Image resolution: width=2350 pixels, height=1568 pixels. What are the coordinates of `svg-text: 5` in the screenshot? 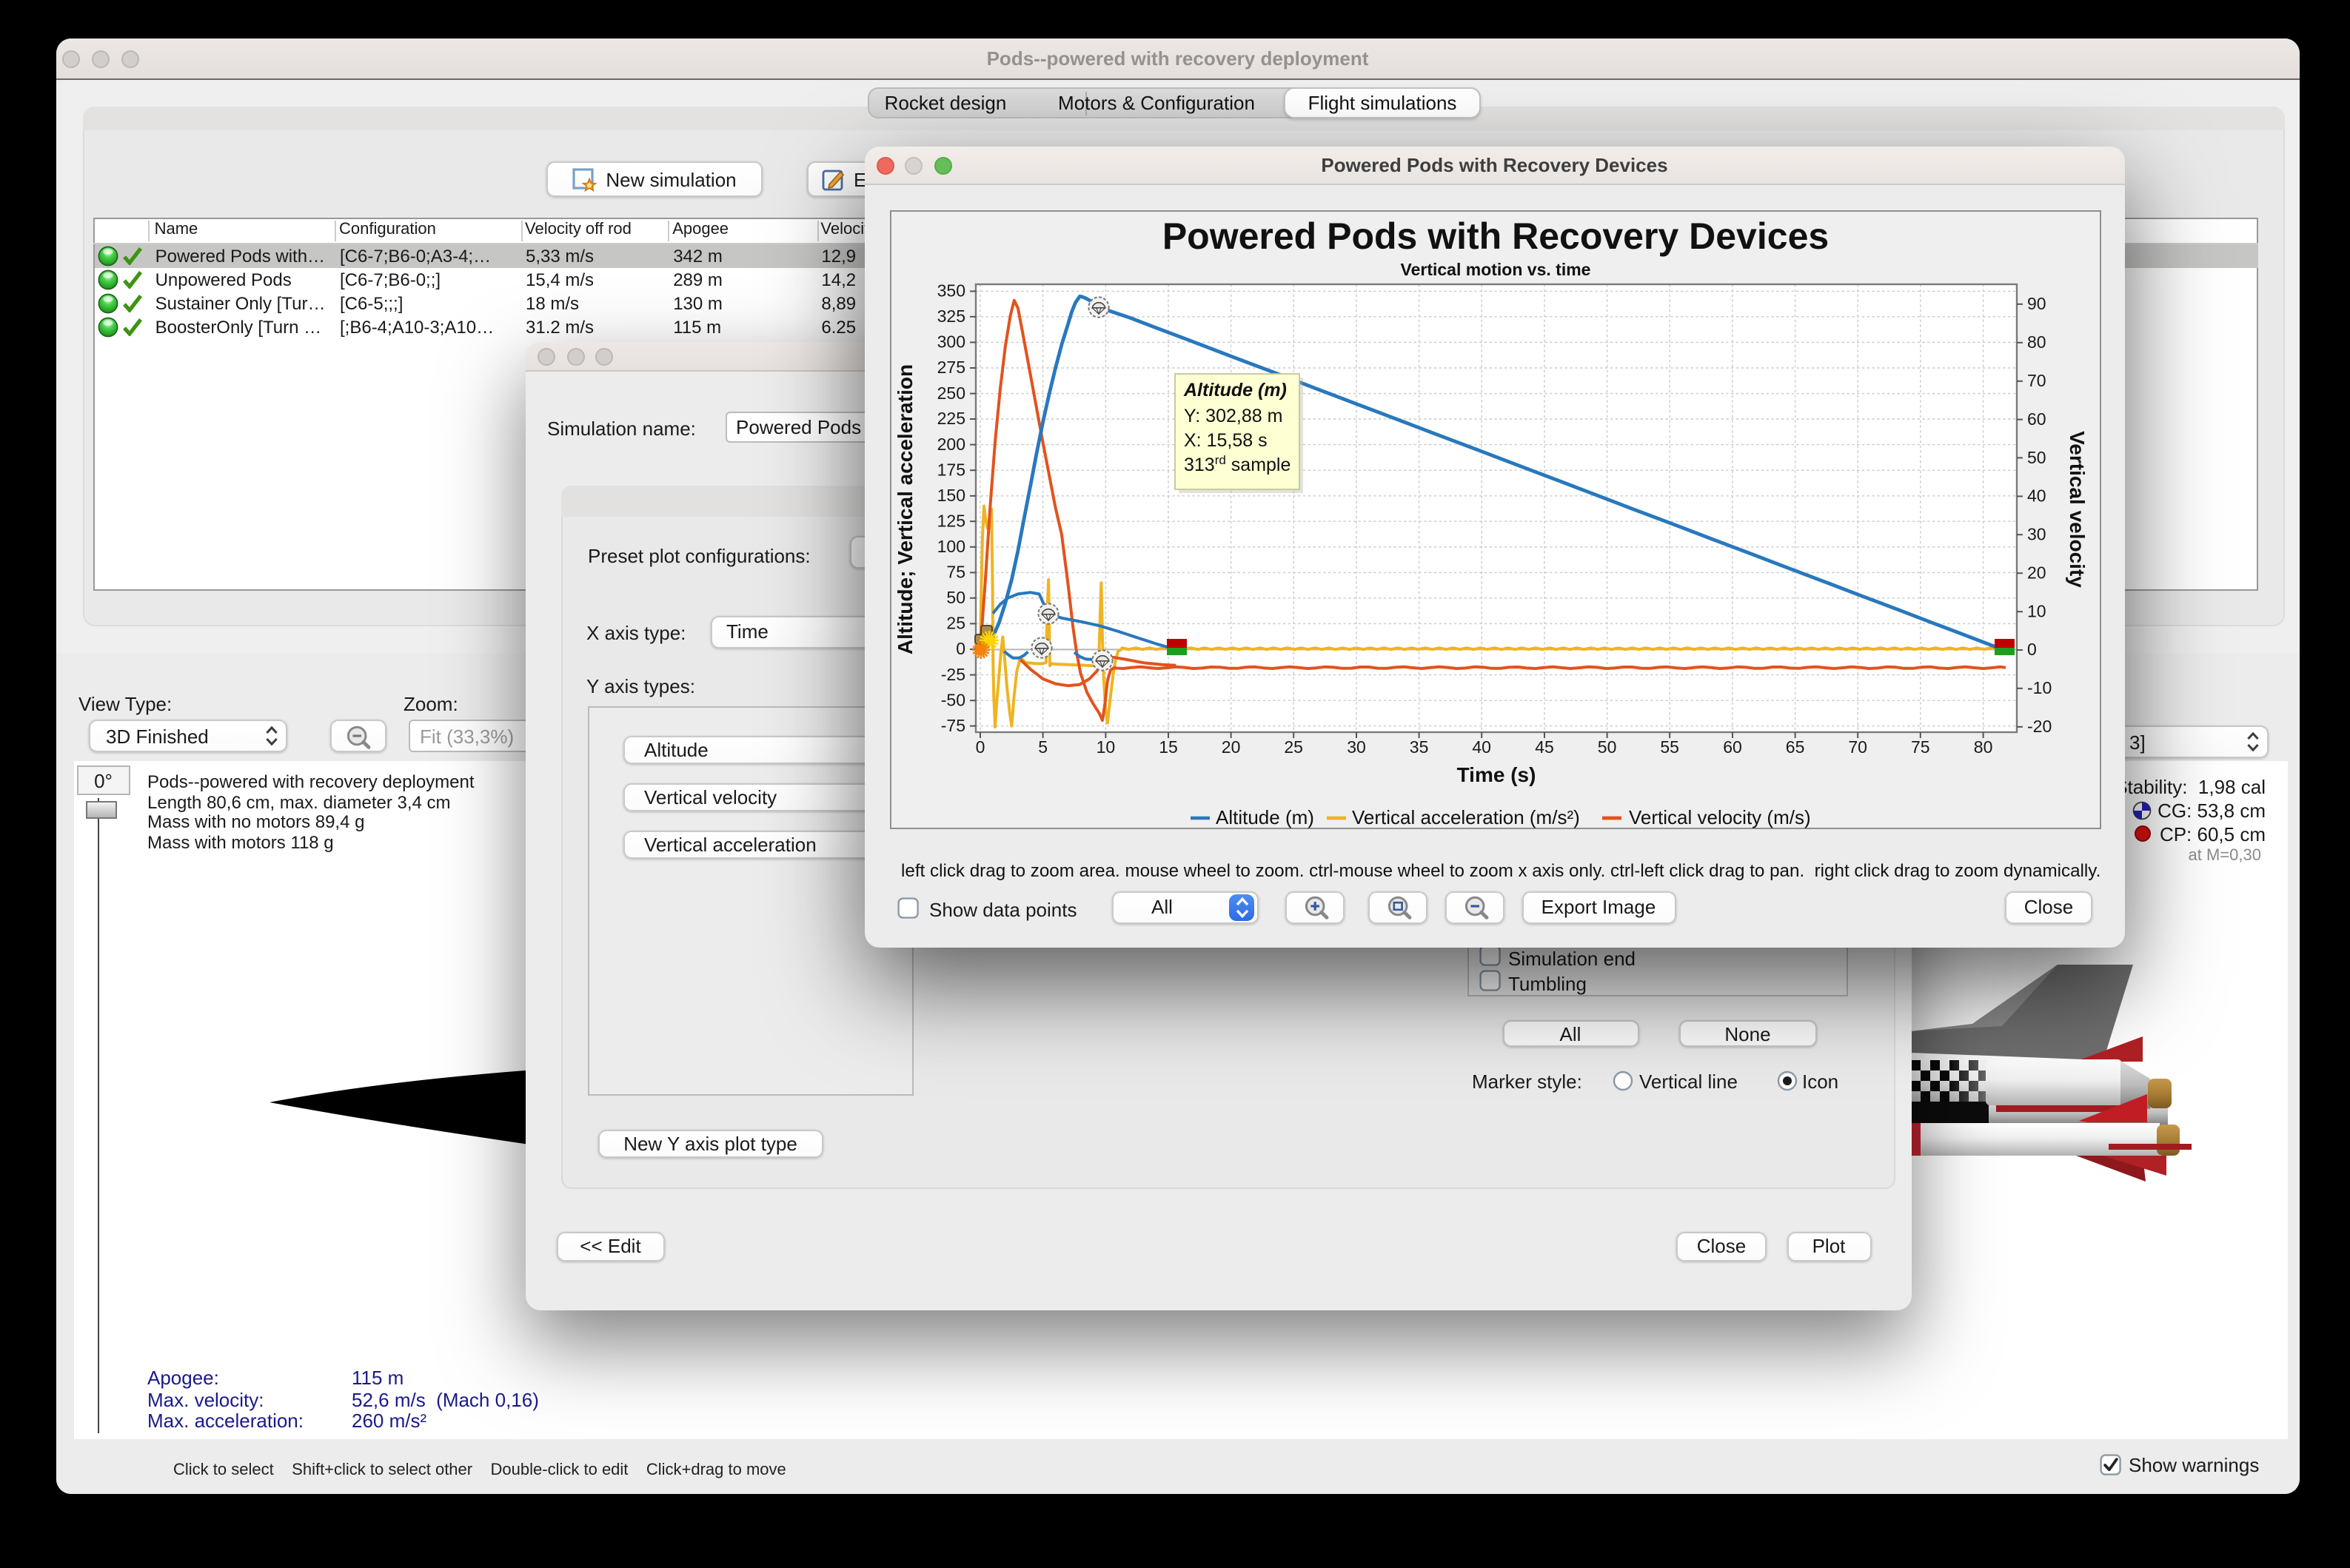 It's located at (1043, 747).